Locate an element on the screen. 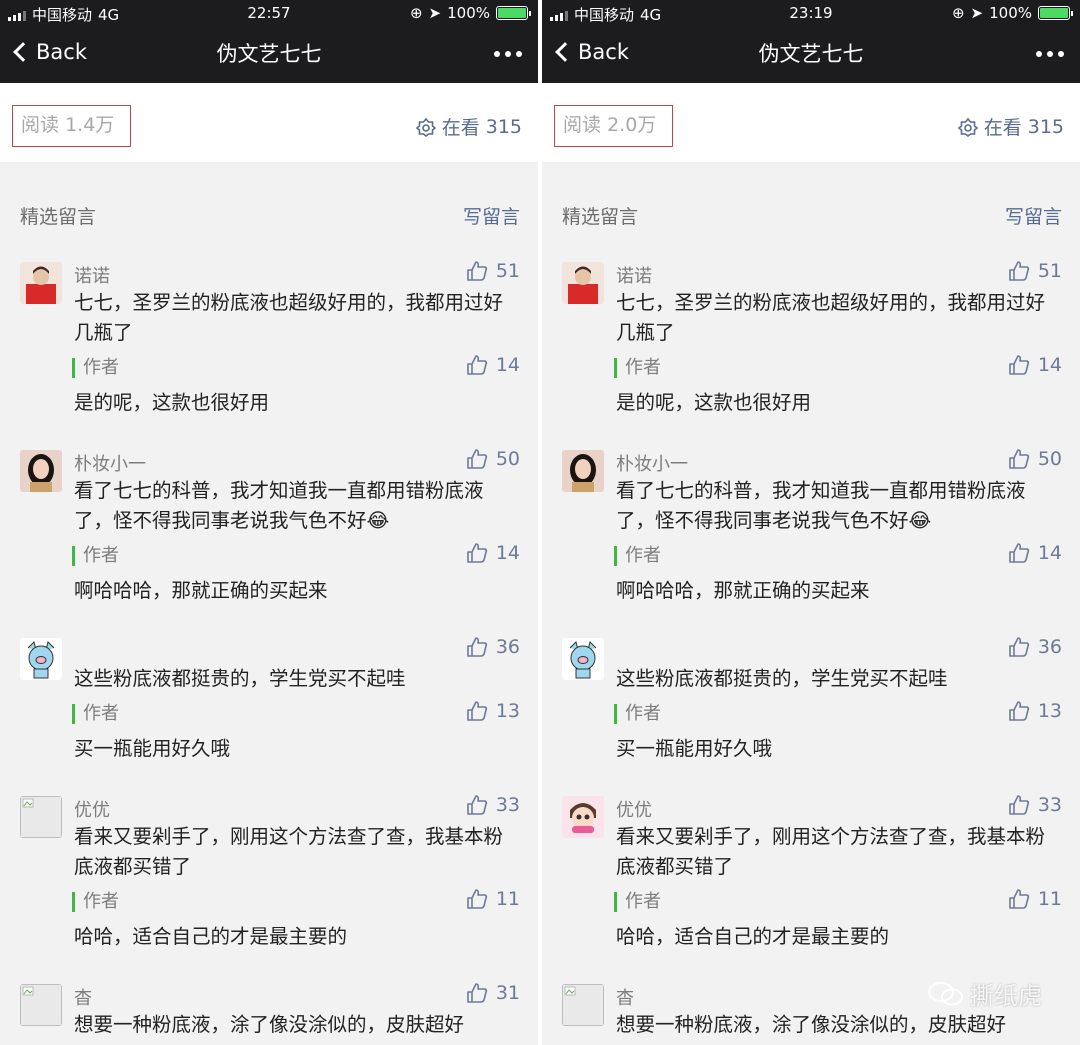  comment-text: 这些粉底液都挺贵的，学生党买不起哇 is located at coordinates (240, 678).